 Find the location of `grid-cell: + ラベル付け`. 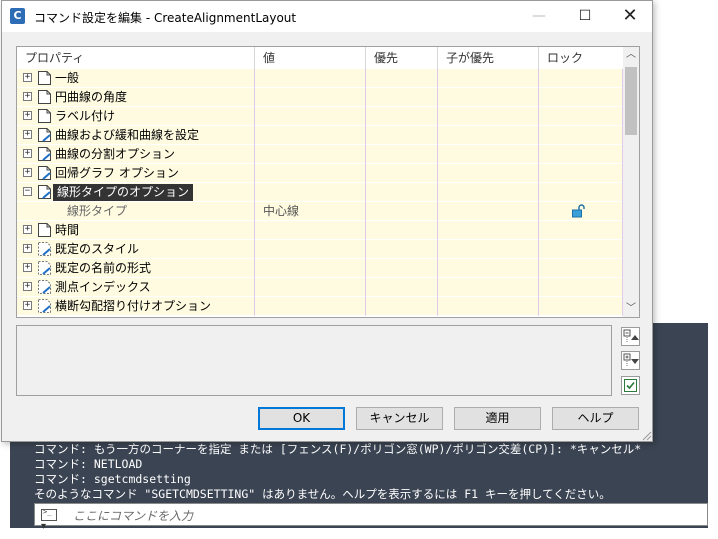

grid-cell: + ラベル付け is located at coordinates (136, 116).